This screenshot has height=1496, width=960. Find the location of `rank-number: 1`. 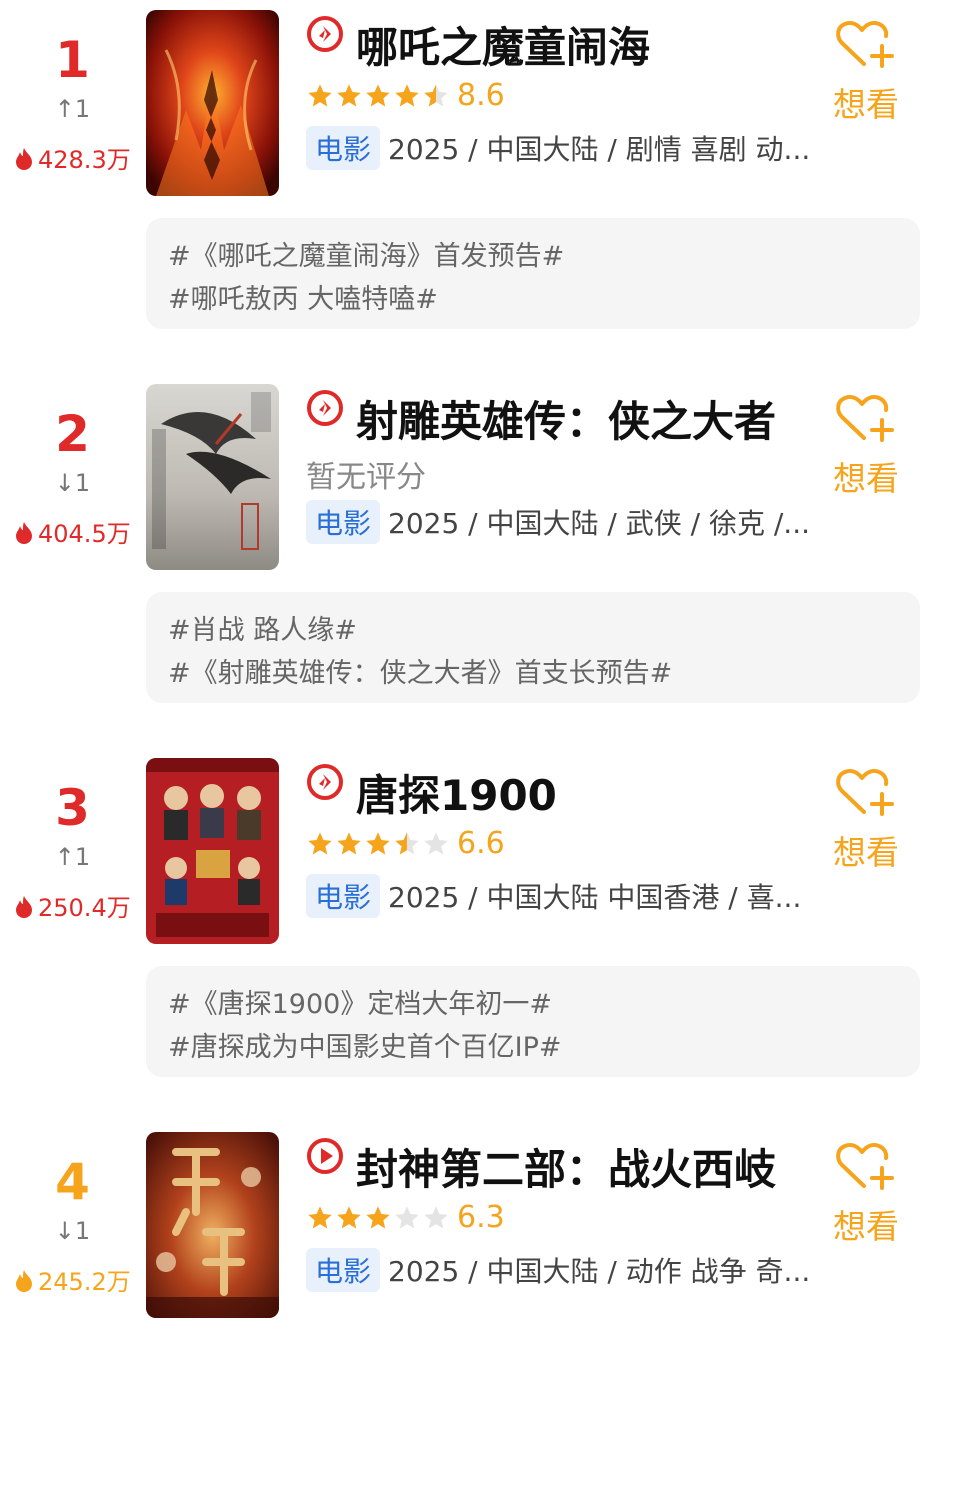

rank-number: 1 is located at coordinates (72, 60).